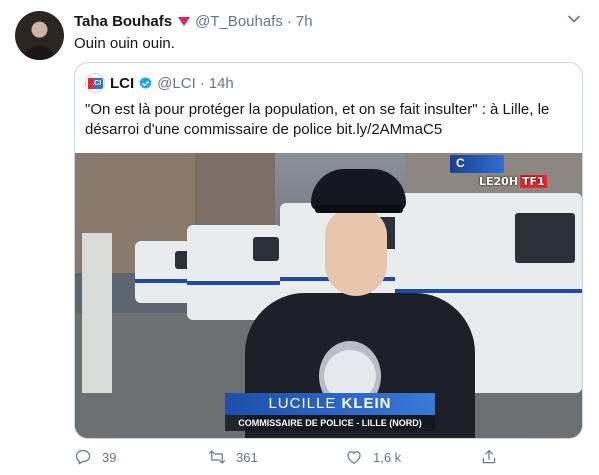  What do you see at coordinates (499, 181) in the screenshot?
I see `broadcast-logo-text: LE20H` at bounding box center [499, 181].